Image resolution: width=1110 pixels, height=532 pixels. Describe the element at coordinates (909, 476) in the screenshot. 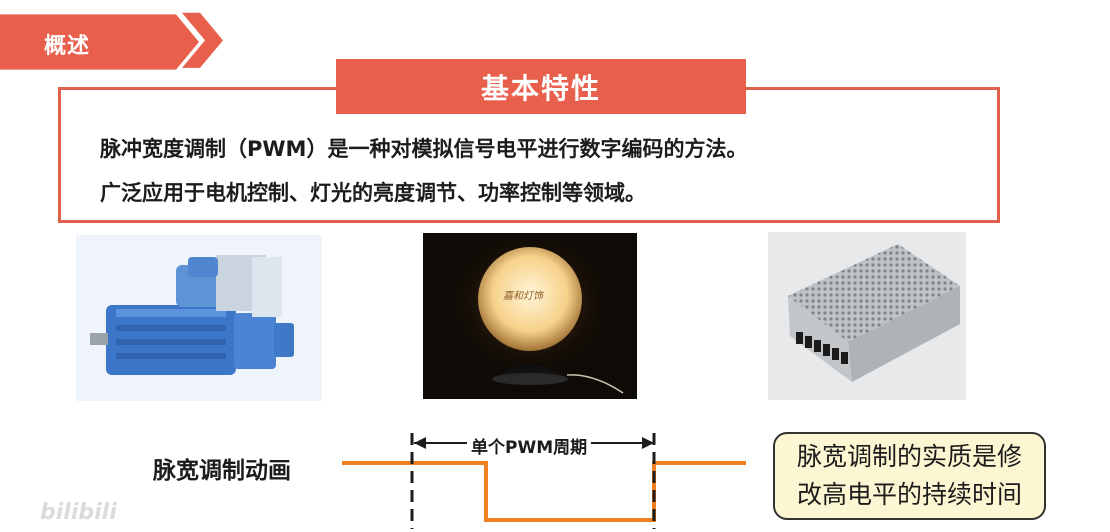

I see `note-box: 脉宽调制的实质是修 改高电平的持续时间` at that location.